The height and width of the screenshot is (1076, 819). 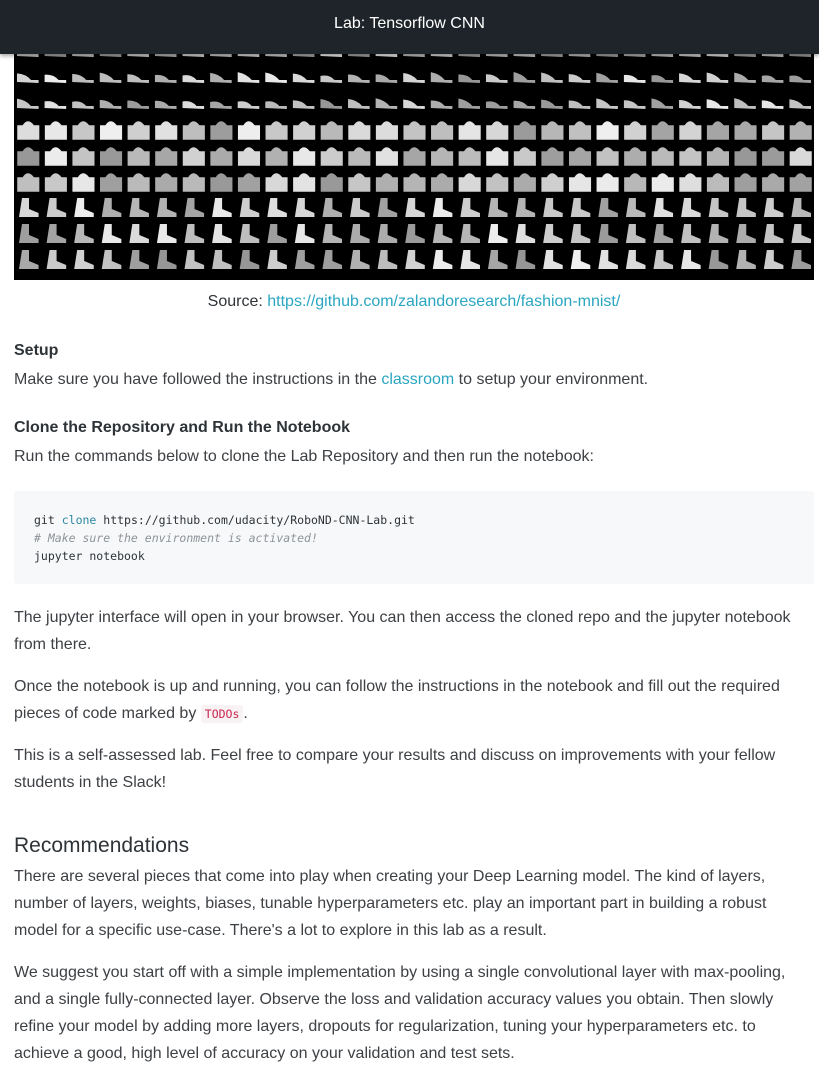 What do you see at coordinates (417, 379) in the screenshot?
I see `classroom-link: classroom` at bounding box center [417, 379].